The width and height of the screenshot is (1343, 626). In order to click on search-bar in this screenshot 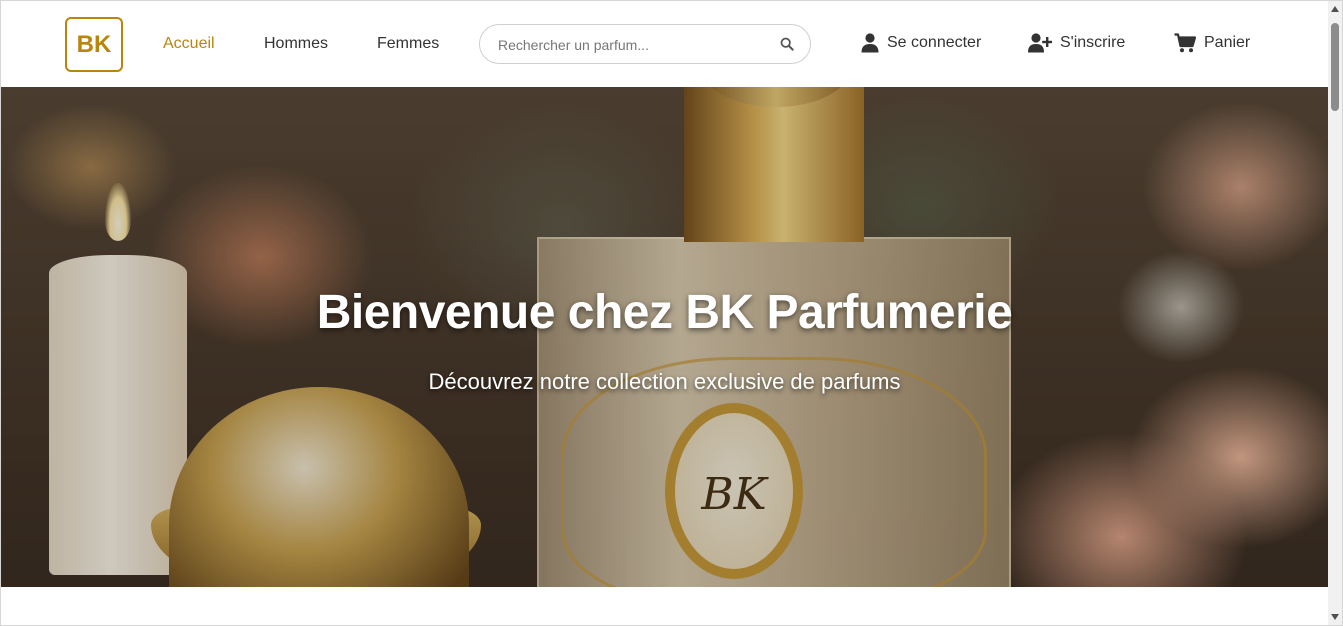, I will do `click(645, 44)`.